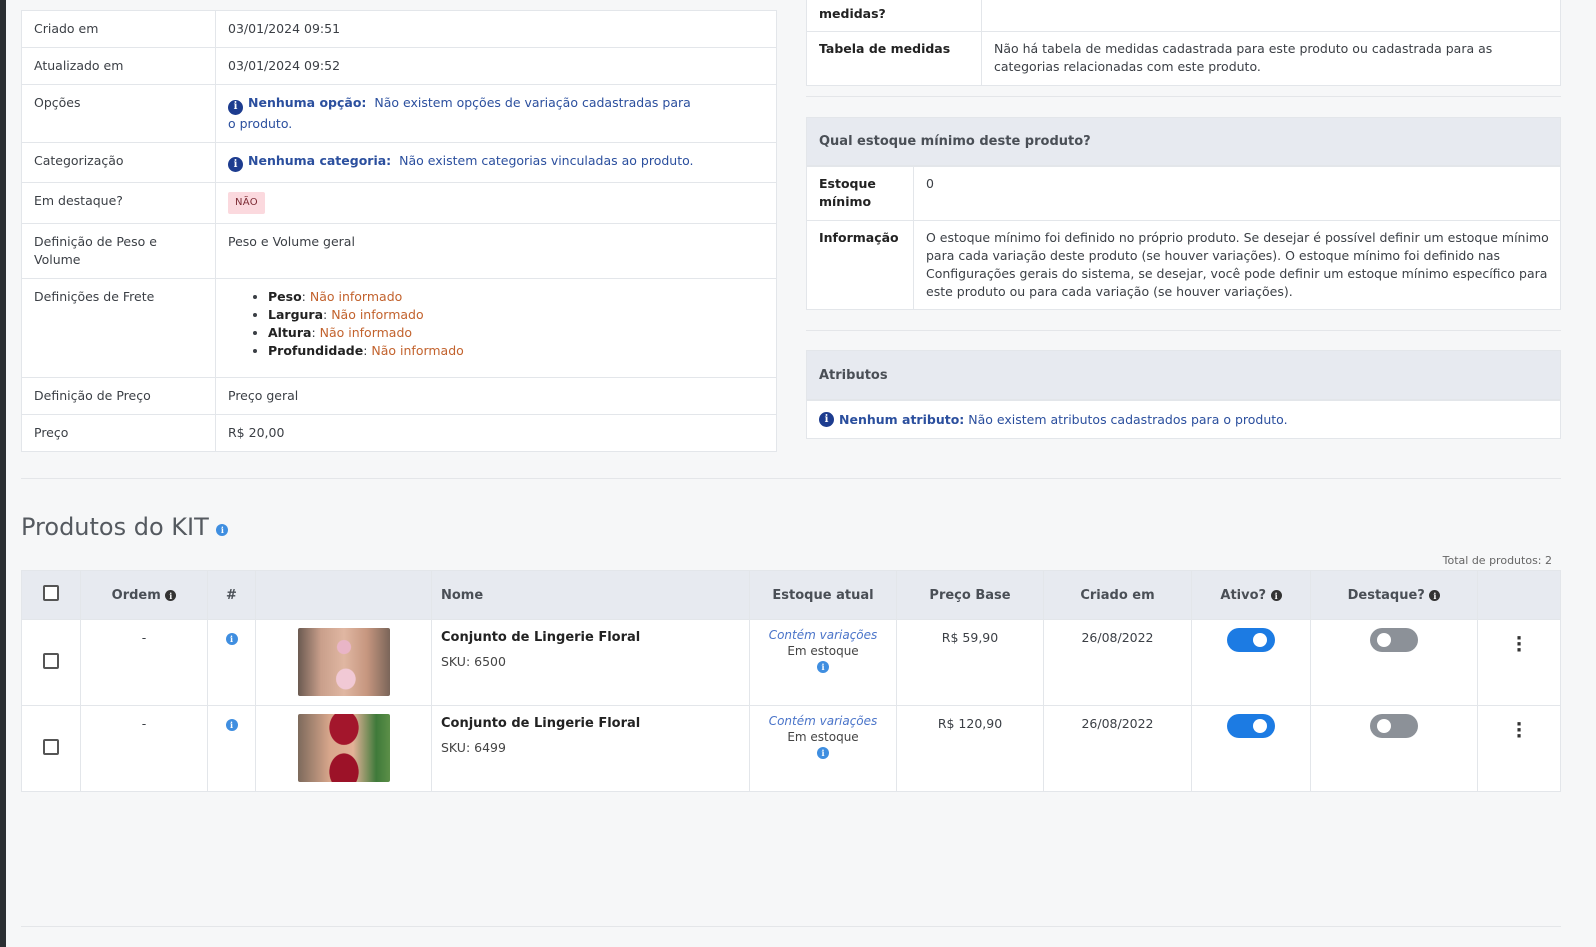 This screenshot has height=947, width=1596. I want to click on column-featured: Destaque? i, so click(1394, 595).